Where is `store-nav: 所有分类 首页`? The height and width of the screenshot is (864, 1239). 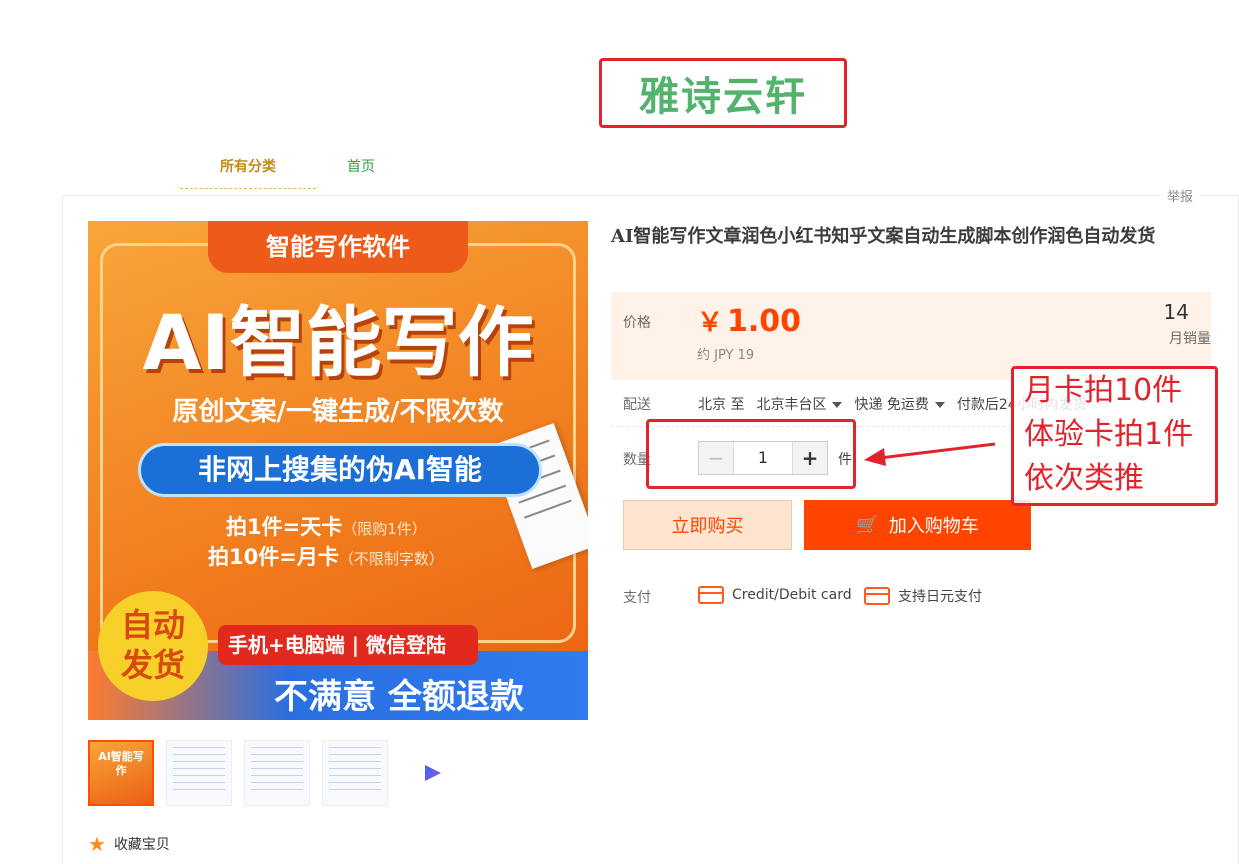 store-nav: 所有分类 首页 is located at coordinates (293, 169).